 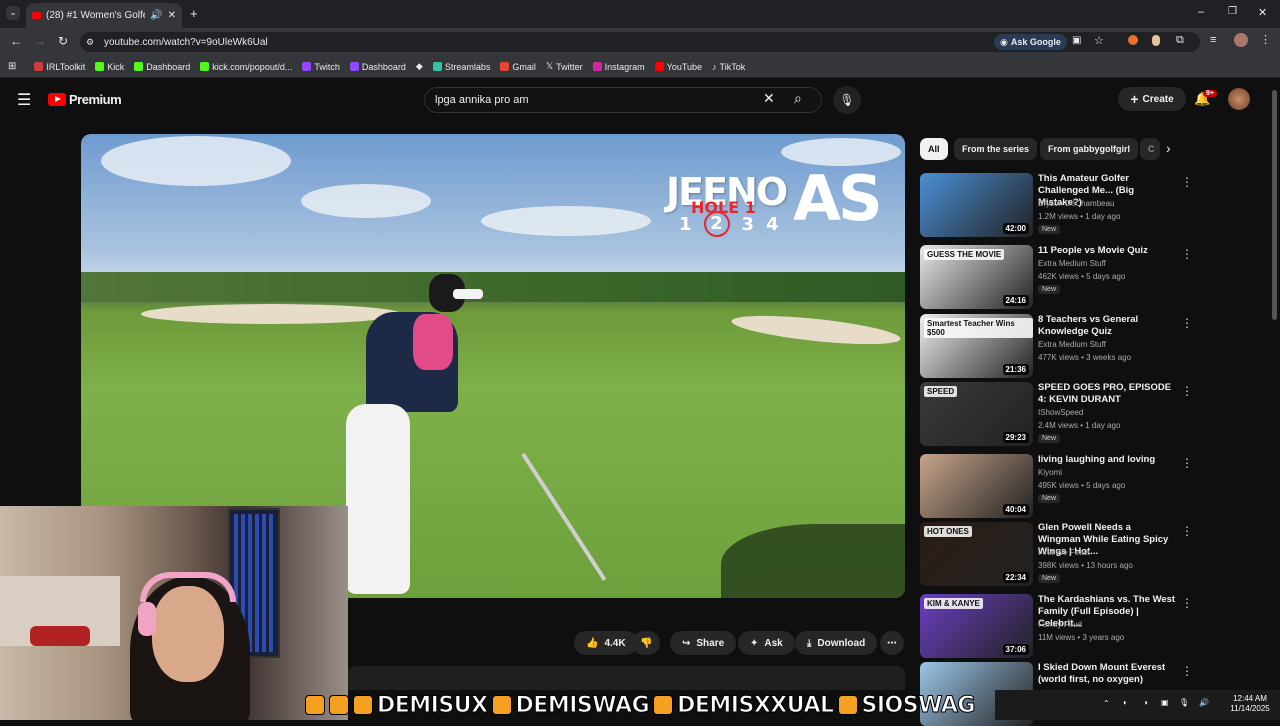 What do you see at coordinates (59, 67) in the screenshot?
I see `bookmark-irltoolkit: IRLToolkit` at bounding box center [59, 67].